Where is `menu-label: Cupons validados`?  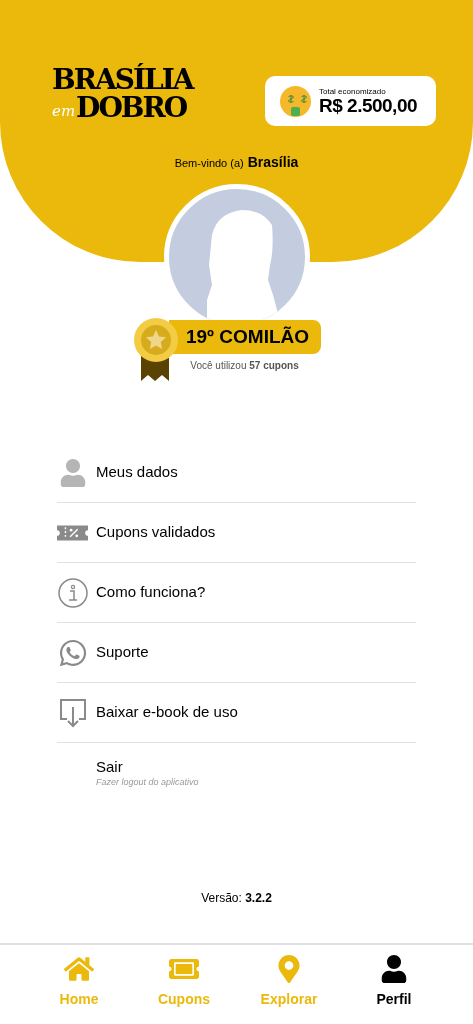
menu-label: Cupons validados is located at coordinates (156, 532).